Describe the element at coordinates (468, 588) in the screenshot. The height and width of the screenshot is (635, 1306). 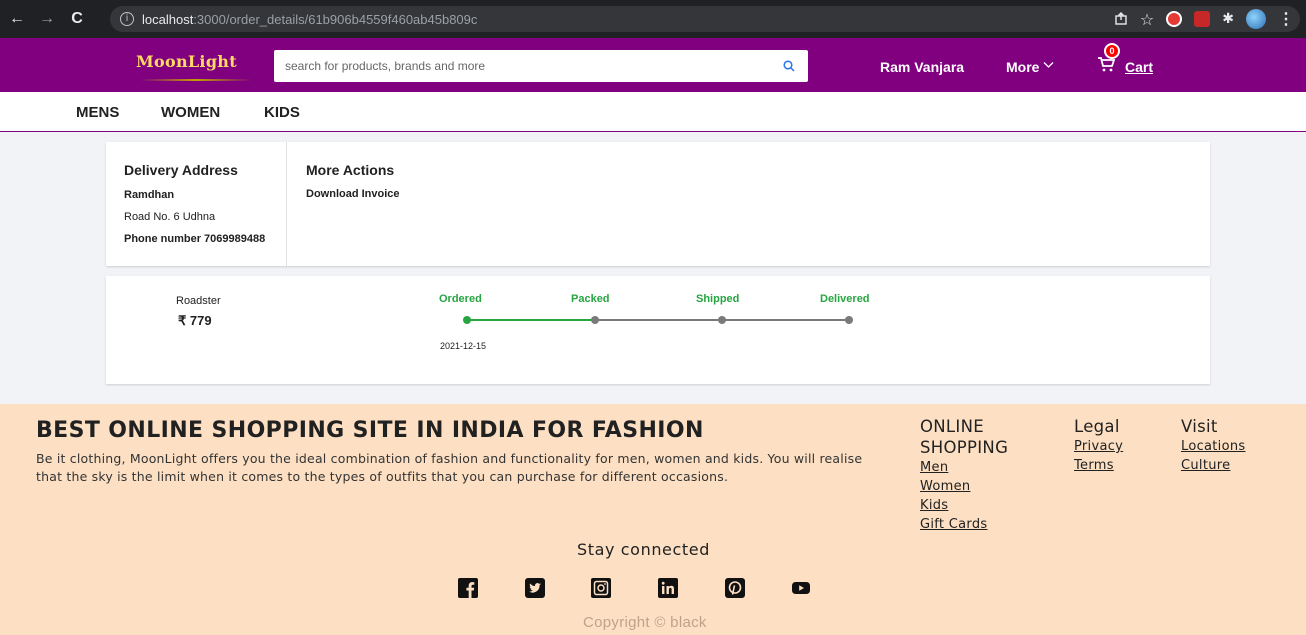
I see `facebook-icon` at that location.